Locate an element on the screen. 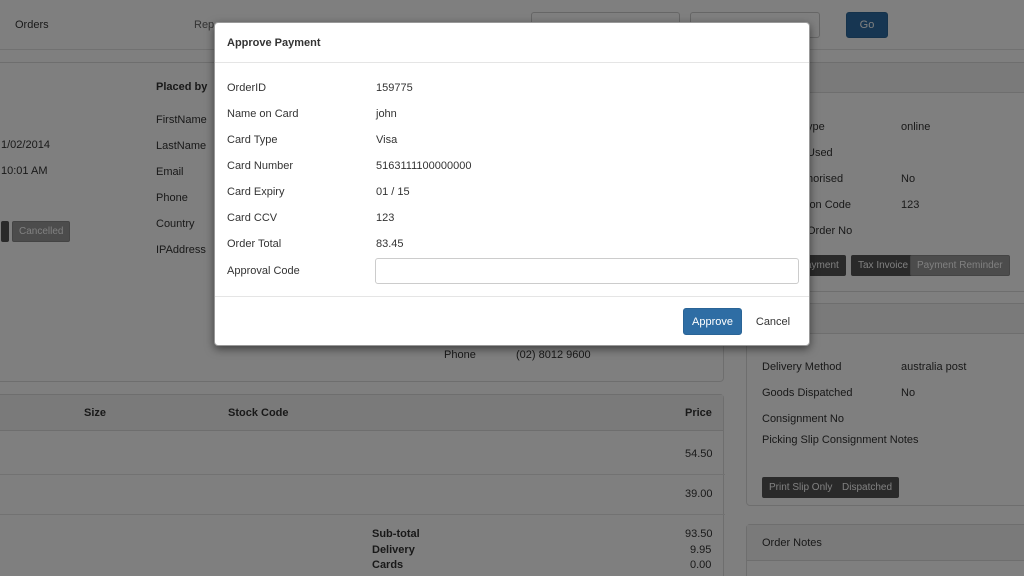 This screenshot has height=576, width=1024. card-number-value: 5163111100000000 is located at coordinates (424, 166).